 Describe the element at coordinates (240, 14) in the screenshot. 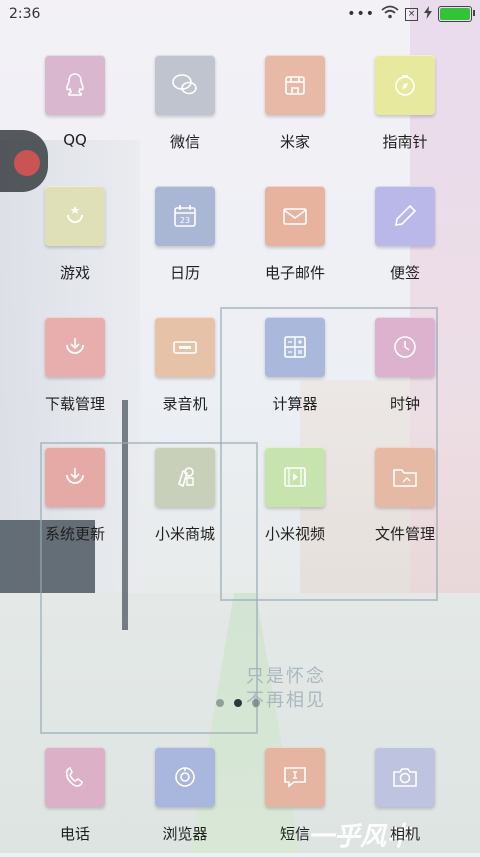

I see `status-bar: 2:36 ••• ×` at that location.